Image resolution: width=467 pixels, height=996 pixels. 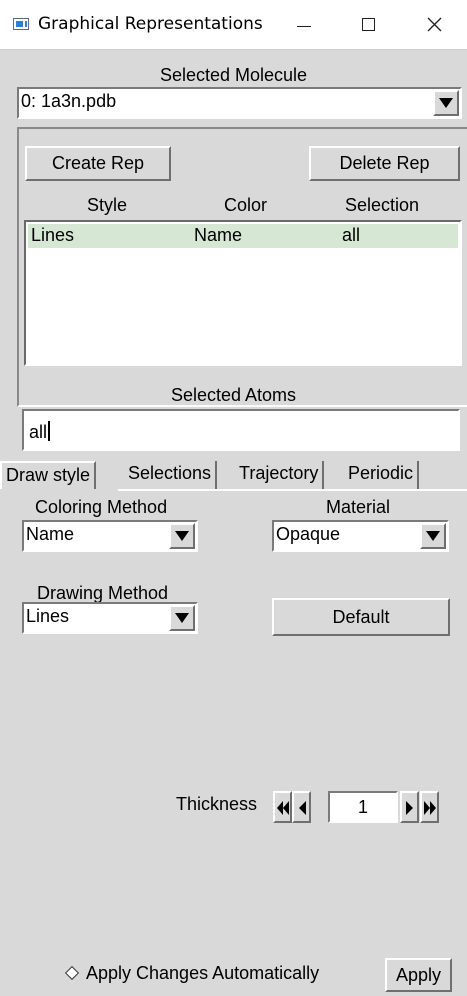 I want to click on maximize-button, so click(x=369, y=25).